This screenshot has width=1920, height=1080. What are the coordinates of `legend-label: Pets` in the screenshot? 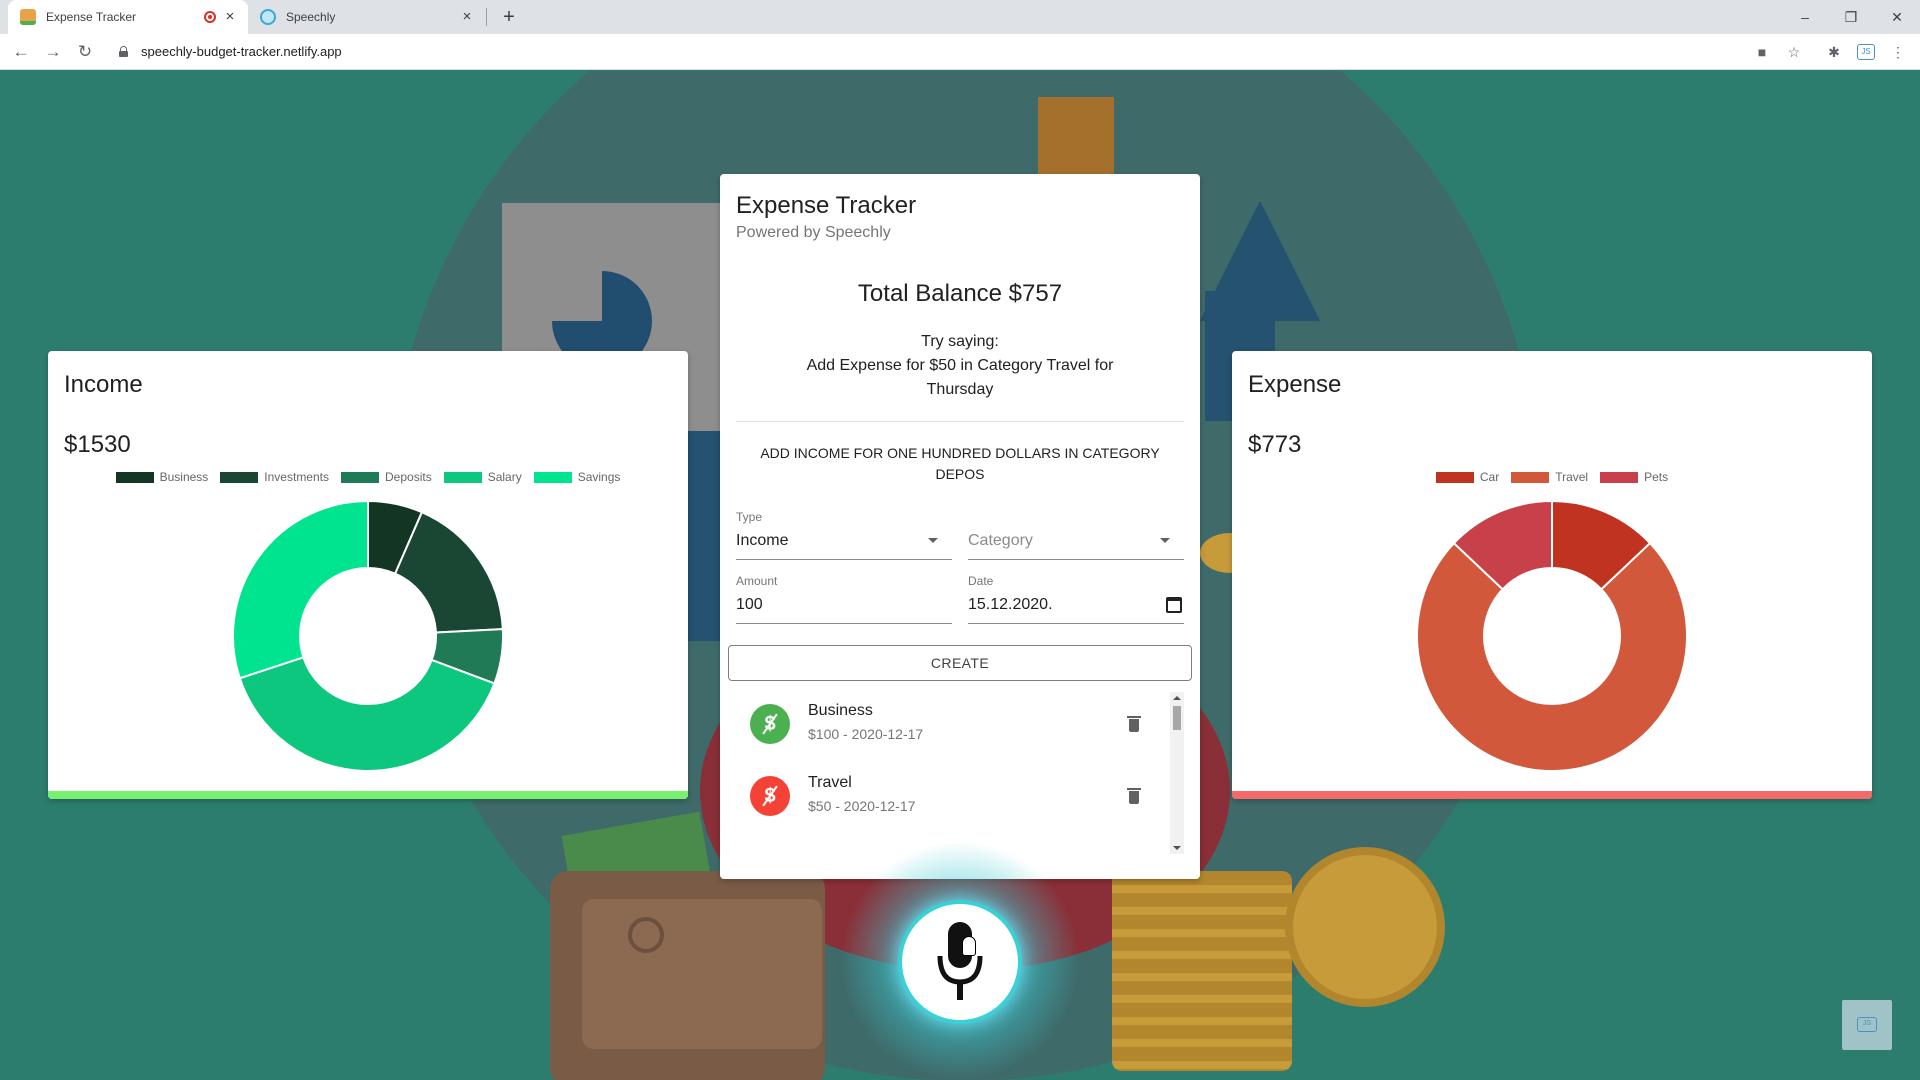 It's located at (1656, 477).